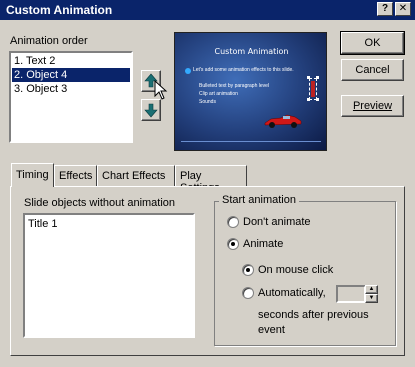  Describe the element at coordinates (292, 293) in the screenshot. I see `automatically-label: Automatically,` at that location.